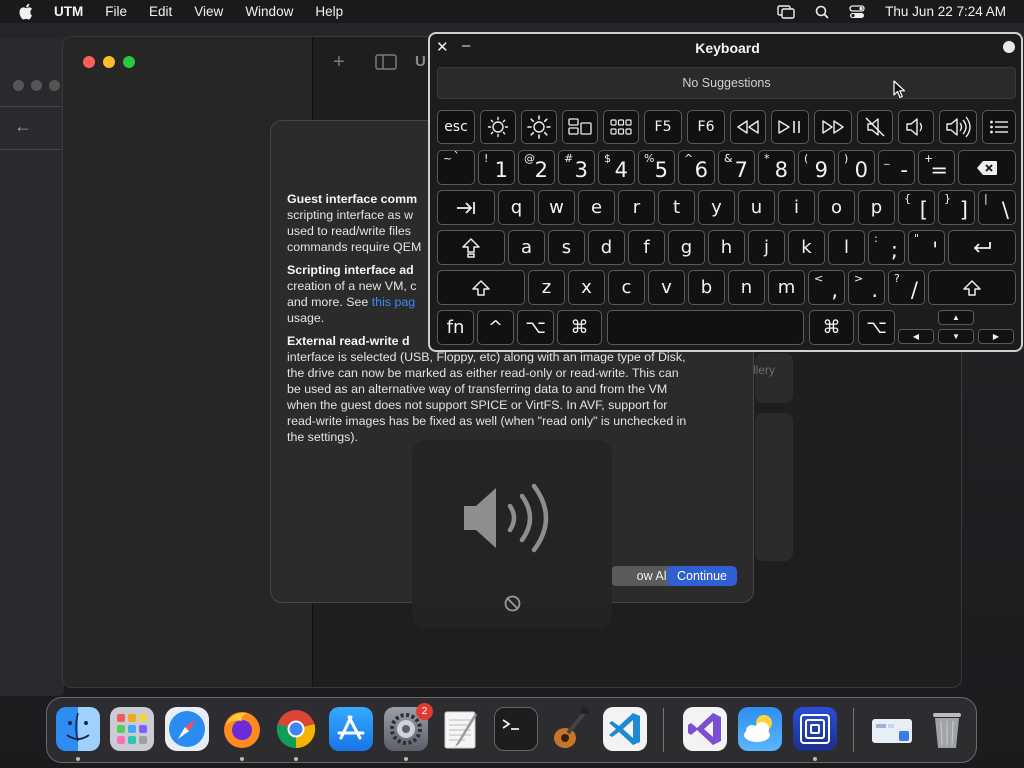 The height and width of the screenshot is (768, 1024). What do you see at coordinates (746, 287) in the screenshot?
I see `key-n: n` at bounding box center [746, 287].